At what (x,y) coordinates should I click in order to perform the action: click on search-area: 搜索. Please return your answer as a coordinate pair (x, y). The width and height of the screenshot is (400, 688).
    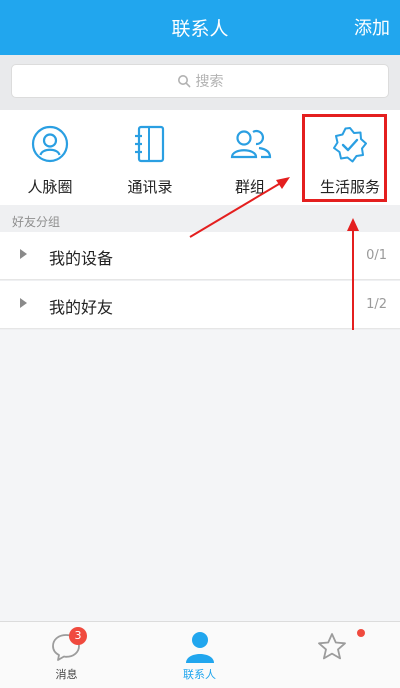
    Looking at the image, I should click on (200, 82).